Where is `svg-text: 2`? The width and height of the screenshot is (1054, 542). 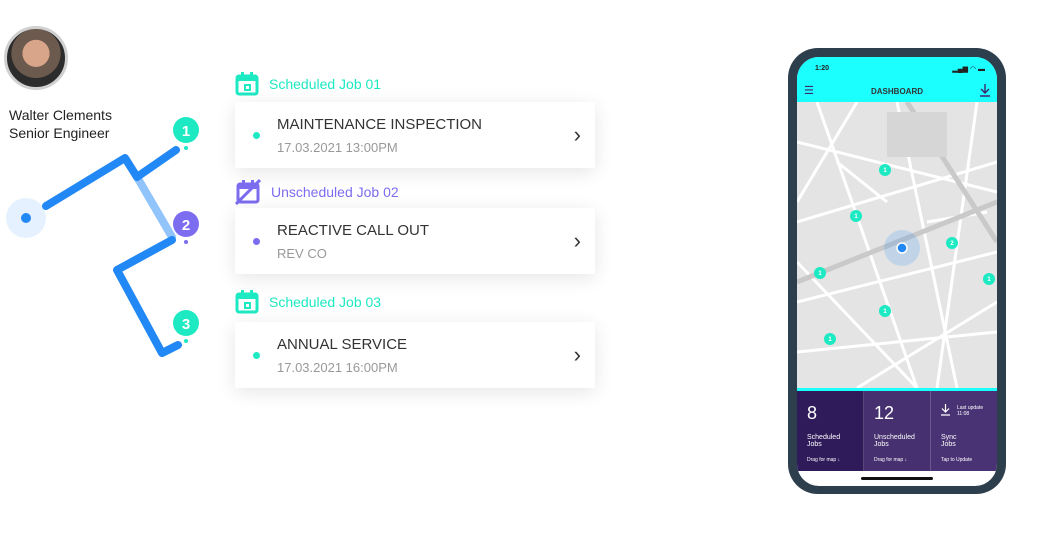
svg-text: 2 is located at coordinates (186, 225).